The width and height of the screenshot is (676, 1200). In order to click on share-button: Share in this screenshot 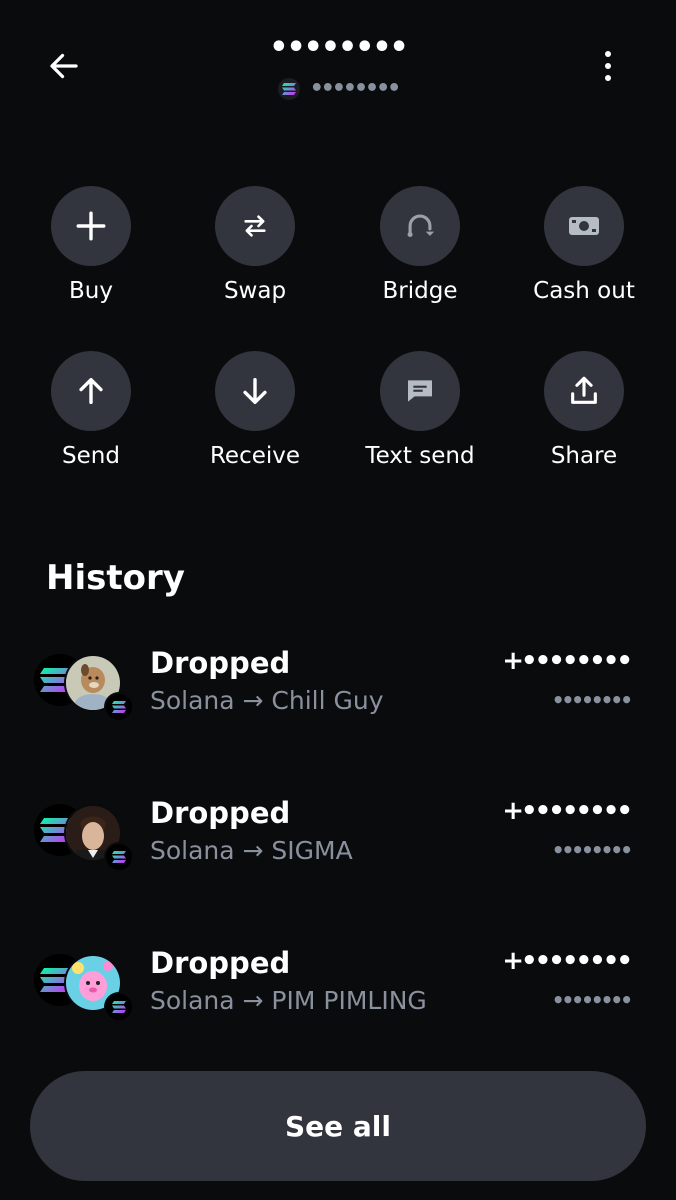, I will do `click(584, 410)`.